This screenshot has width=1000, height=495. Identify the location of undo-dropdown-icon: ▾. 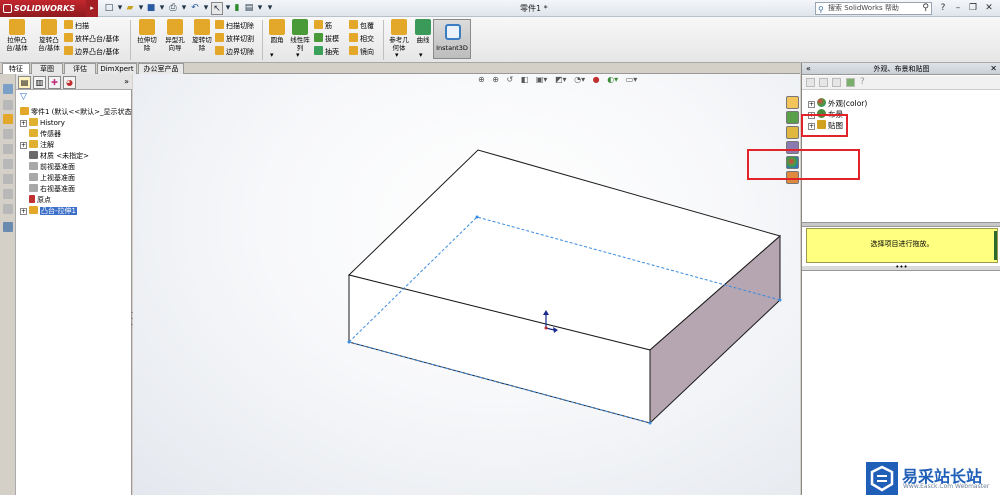
(206, 8).